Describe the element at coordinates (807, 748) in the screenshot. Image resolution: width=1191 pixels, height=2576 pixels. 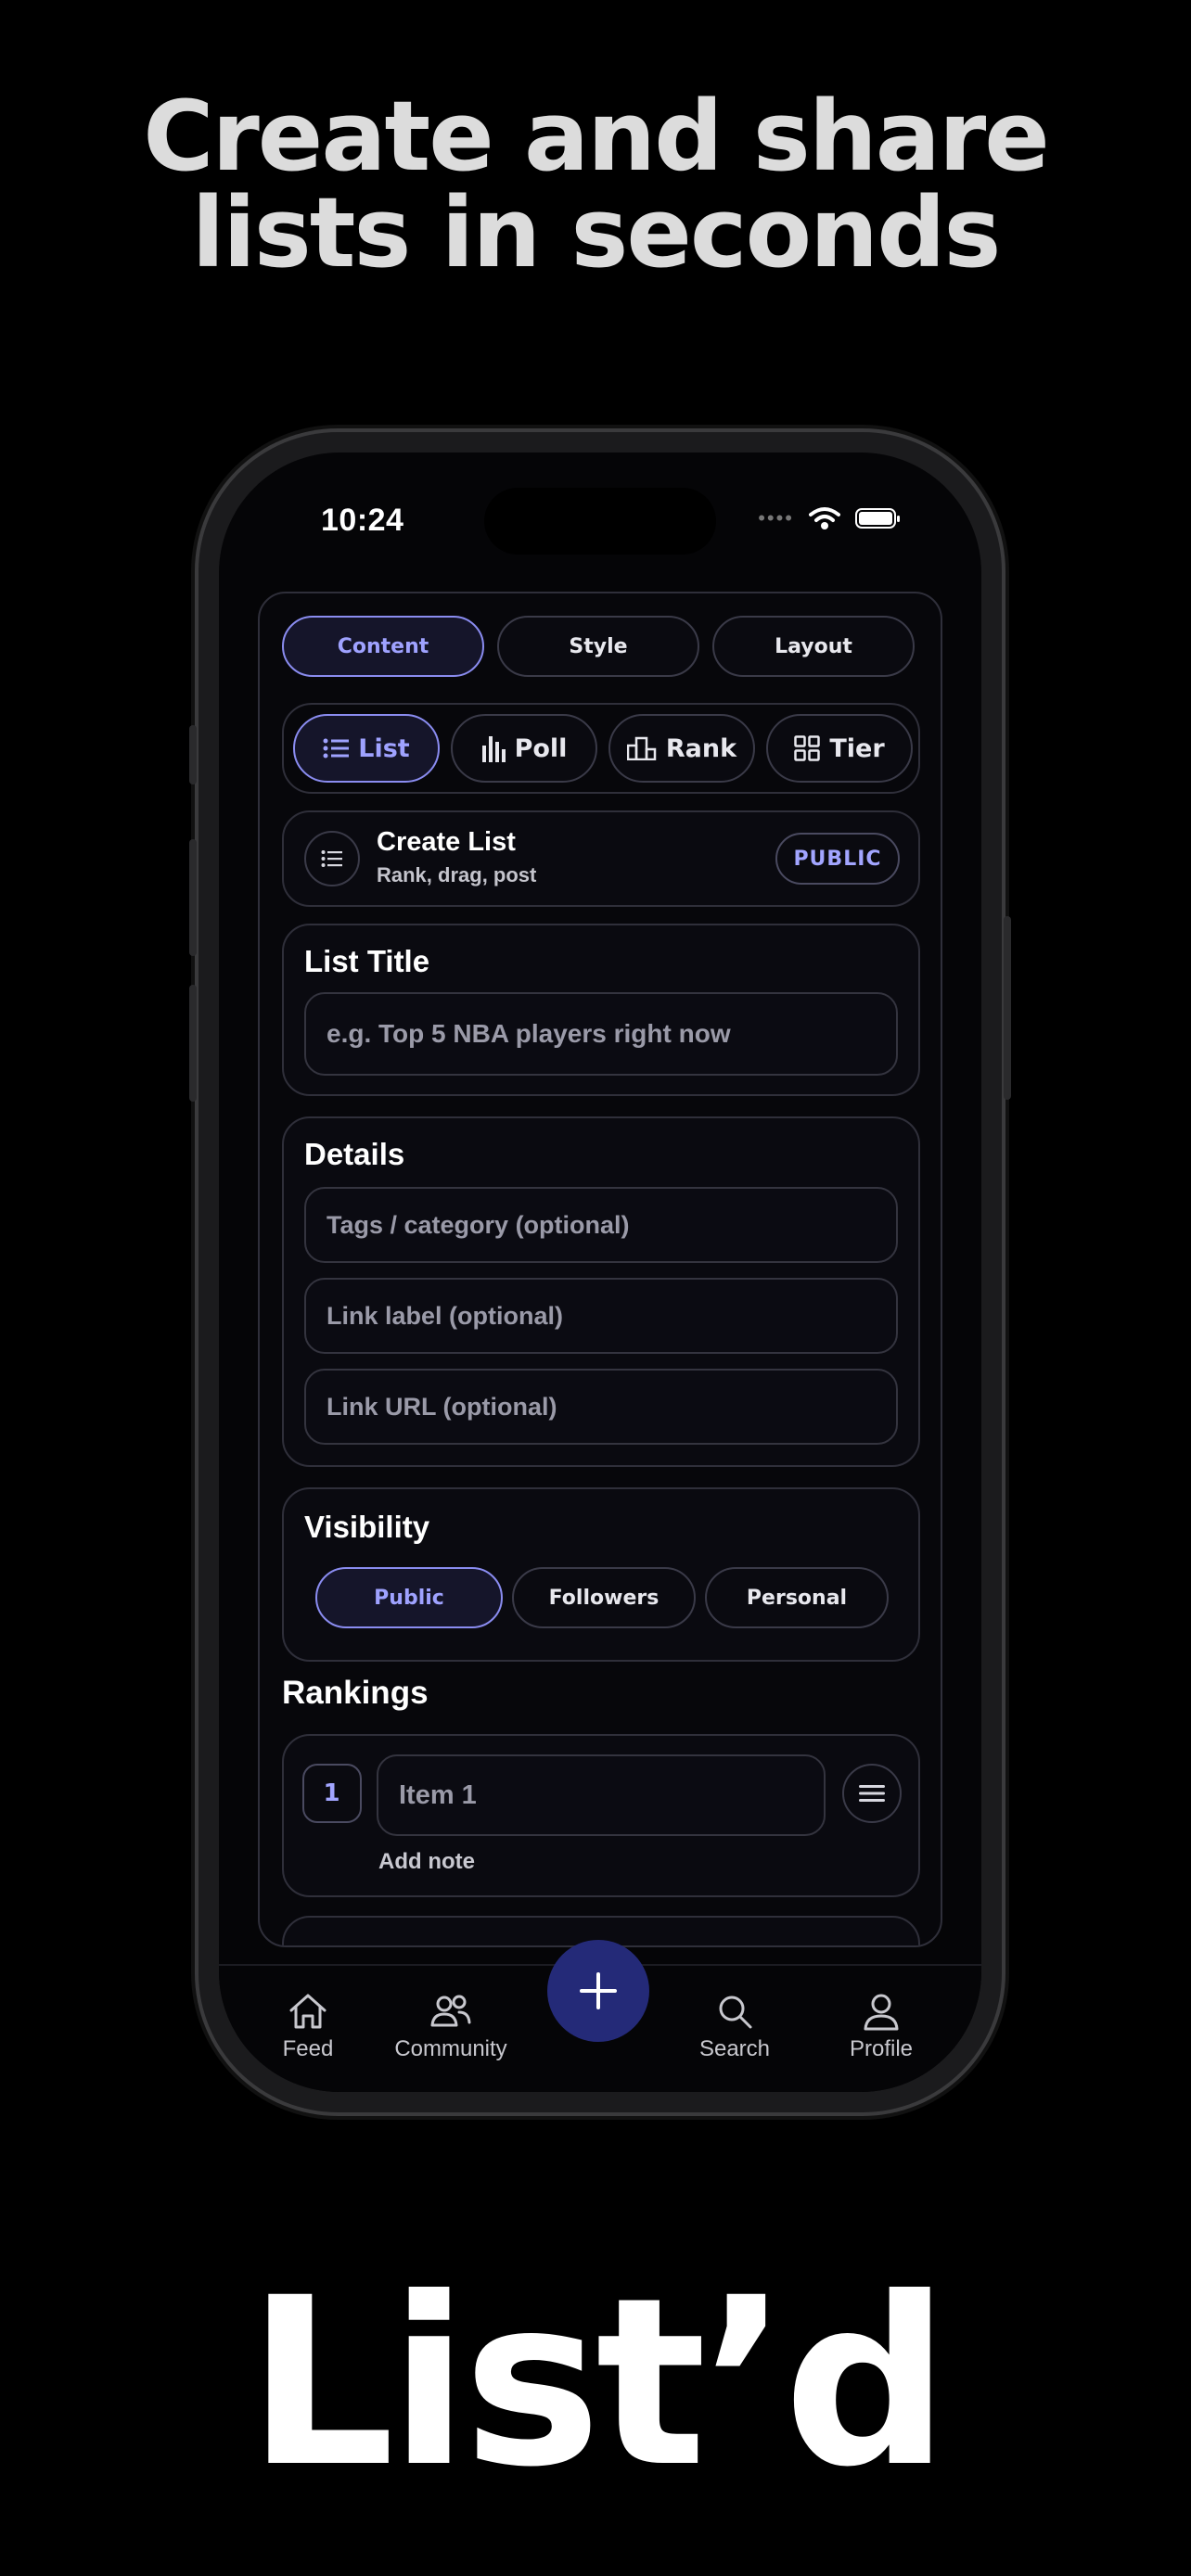
I see `grid-icon` at that location.